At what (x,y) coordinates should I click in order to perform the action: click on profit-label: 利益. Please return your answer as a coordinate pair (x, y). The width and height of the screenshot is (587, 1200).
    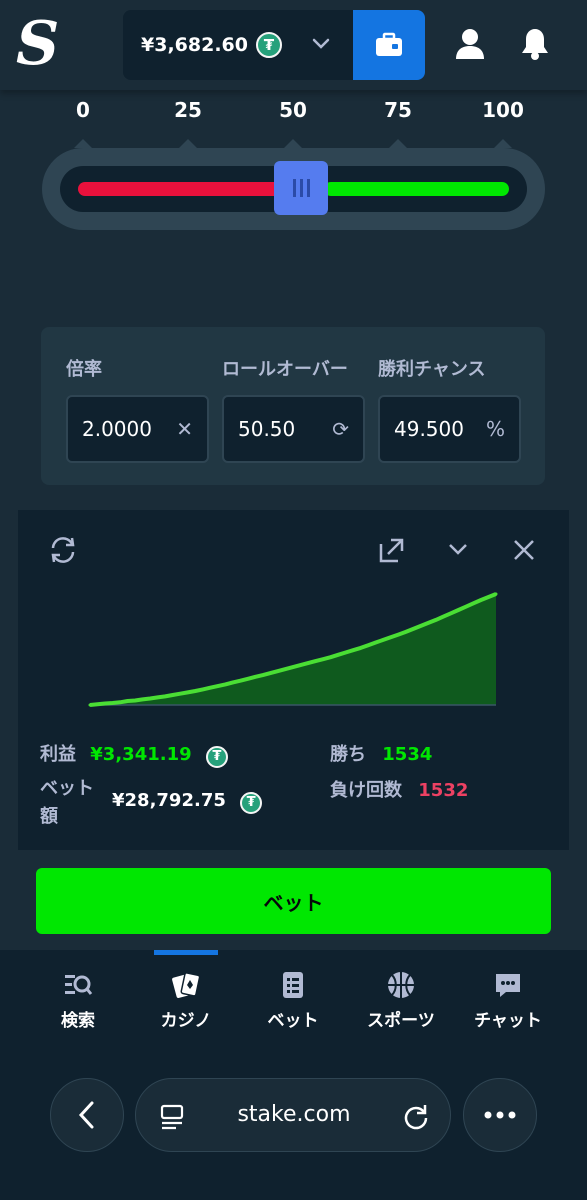
    Looking at the image, I should click on (58, 754).